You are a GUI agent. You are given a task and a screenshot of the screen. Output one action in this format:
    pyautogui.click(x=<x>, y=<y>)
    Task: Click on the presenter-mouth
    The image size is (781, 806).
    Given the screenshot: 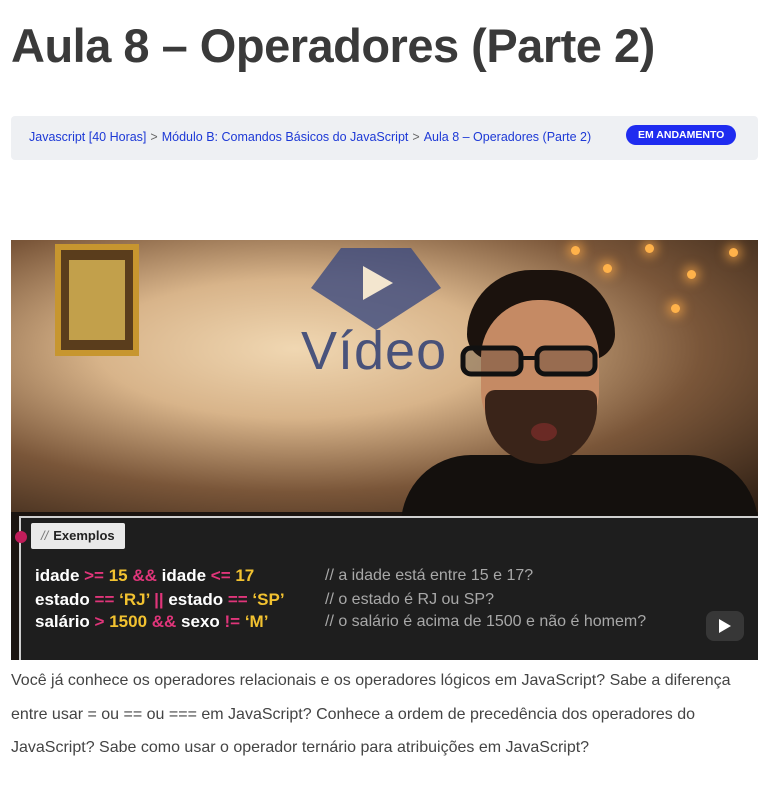 What is the action you would take?
    pyautogui.click(x=544, y=432)
    